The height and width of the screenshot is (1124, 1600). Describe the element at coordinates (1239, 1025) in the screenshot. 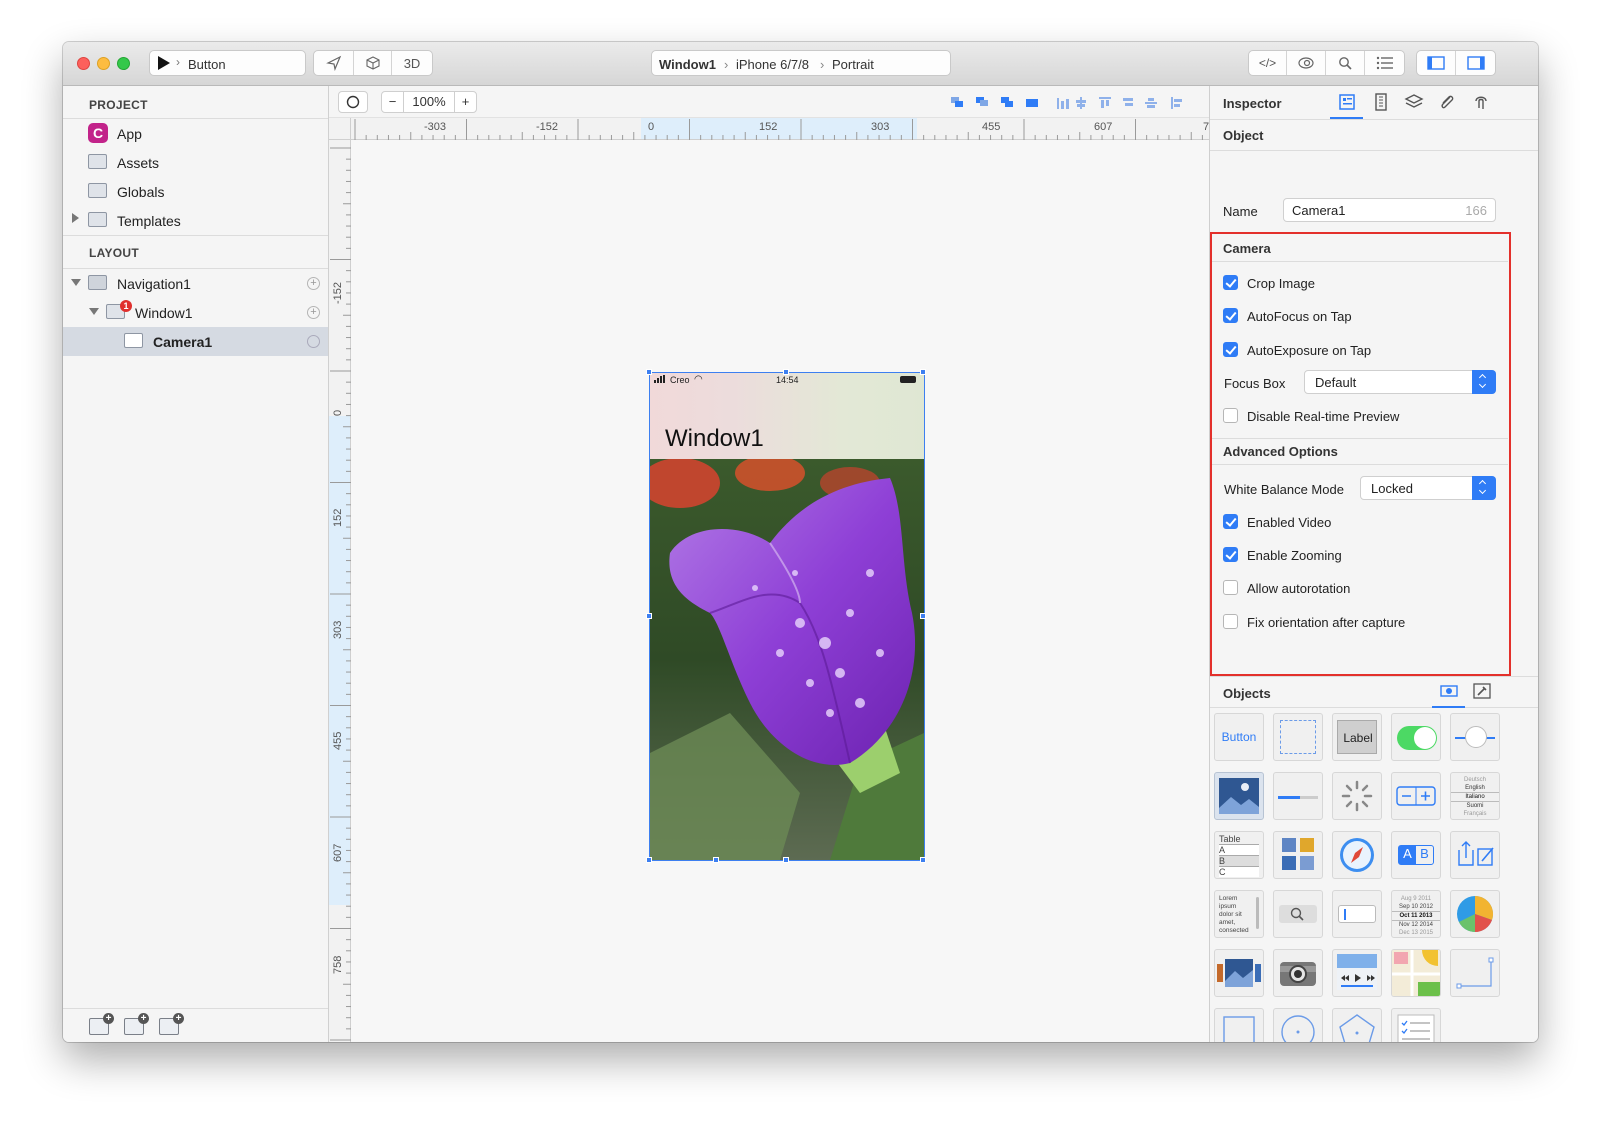

I see `object-rectangle` at that location.